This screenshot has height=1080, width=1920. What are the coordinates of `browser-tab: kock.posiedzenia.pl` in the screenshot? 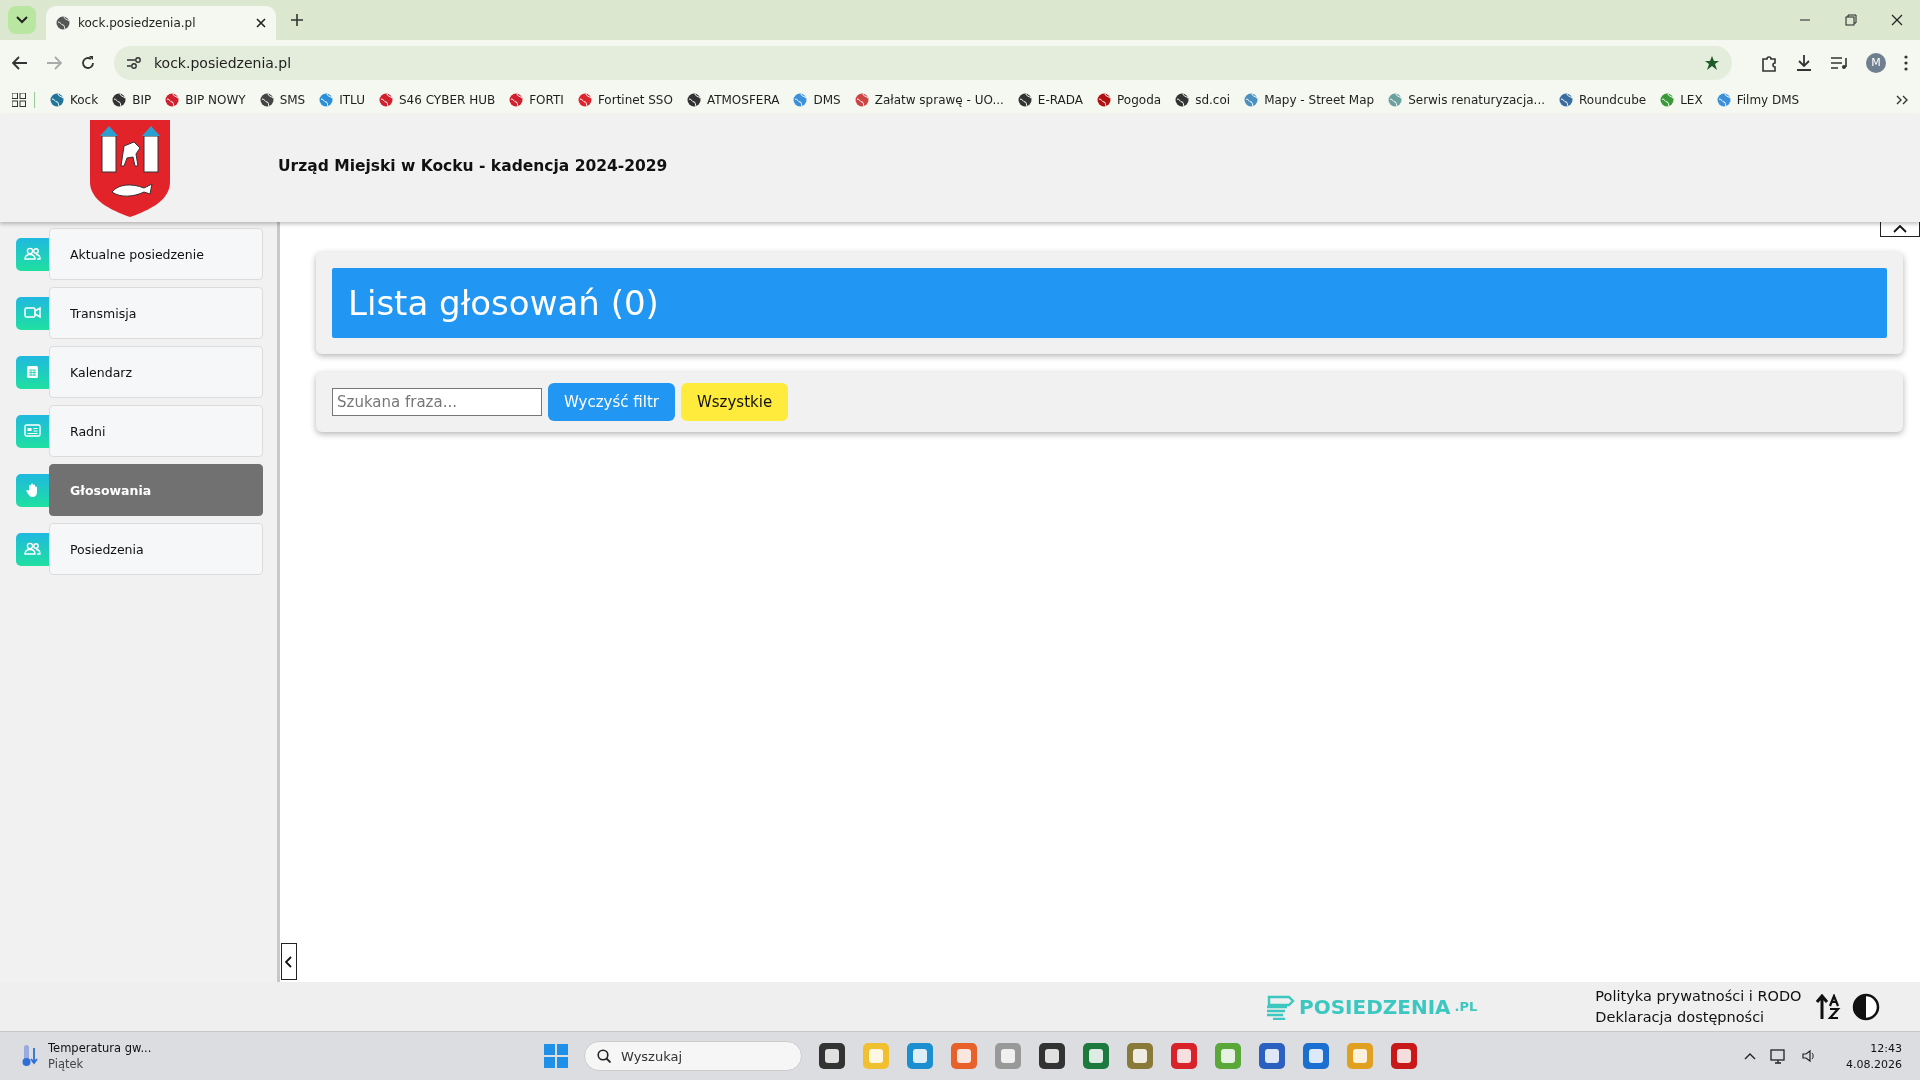 It's located at (161, 23).